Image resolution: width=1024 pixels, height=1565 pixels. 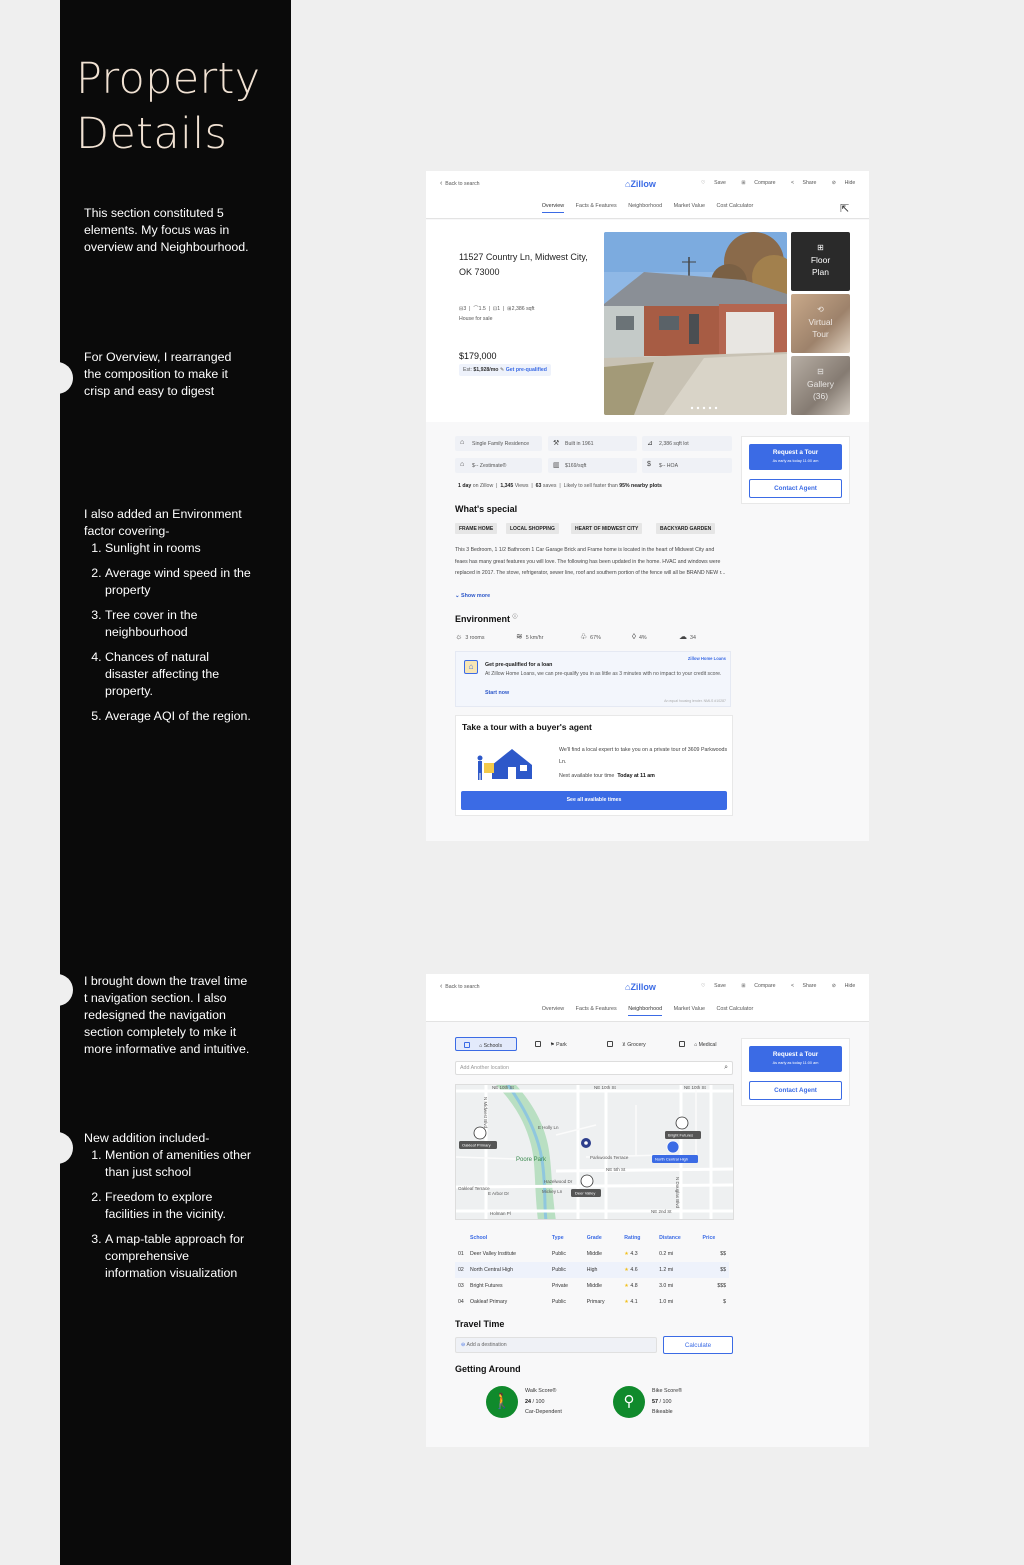 What do you see at coordinates (559, 1302) in the screenshot?
I see `school-type: Public` at bounding box center [559, 1302].